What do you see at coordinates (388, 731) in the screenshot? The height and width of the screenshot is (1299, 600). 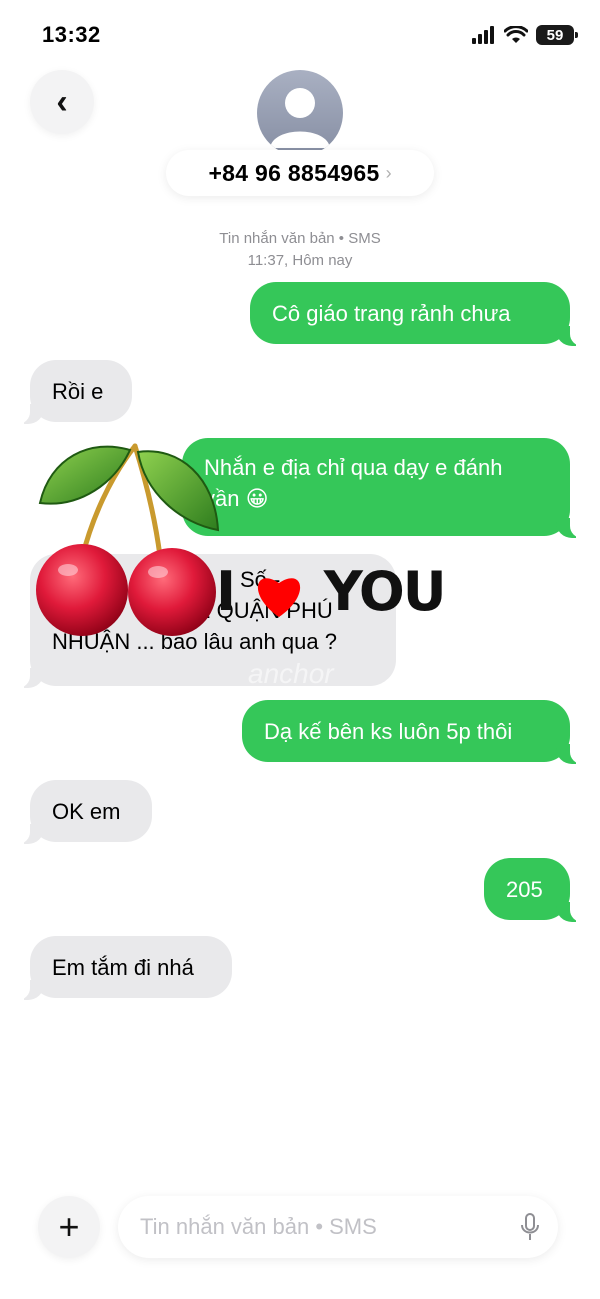 I see `message-text: Dạ kế bên ks luôn 5p thôi` at bounding box center [388, 731].